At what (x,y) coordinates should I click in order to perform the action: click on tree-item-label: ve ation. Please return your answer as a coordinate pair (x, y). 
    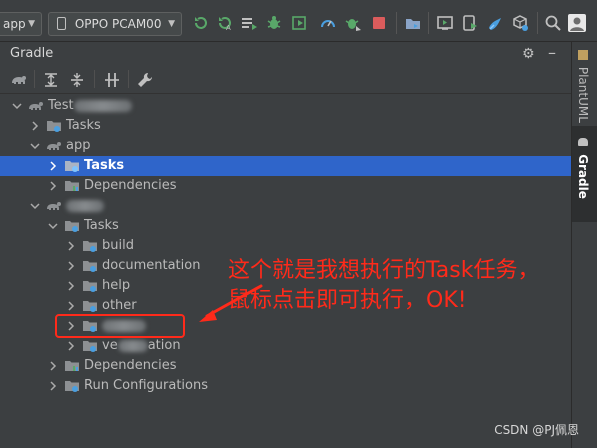
    Looking at the image, I should click on (141, 345).